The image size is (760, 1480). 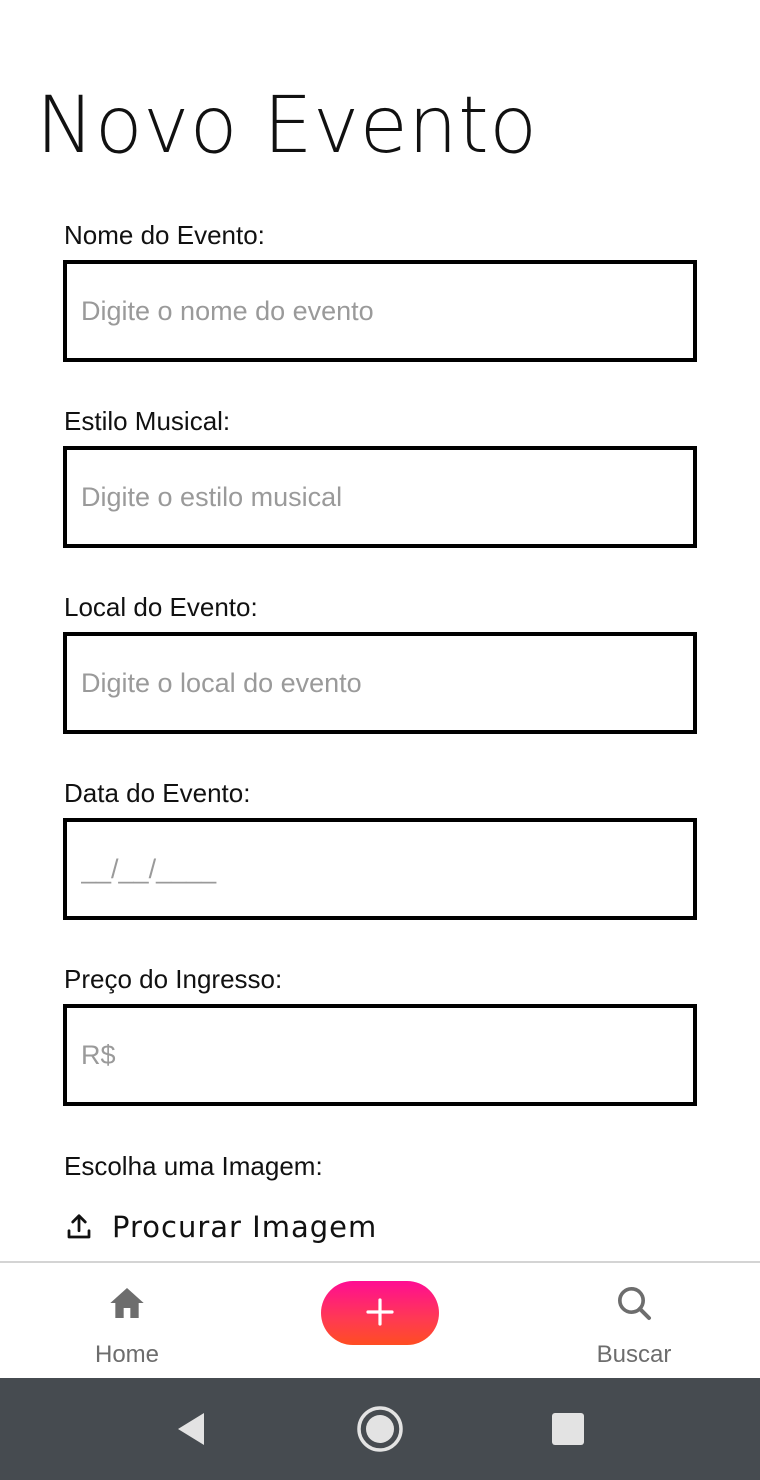 I want to click on tab-search: Buscar, so click(x=634, y=1325).